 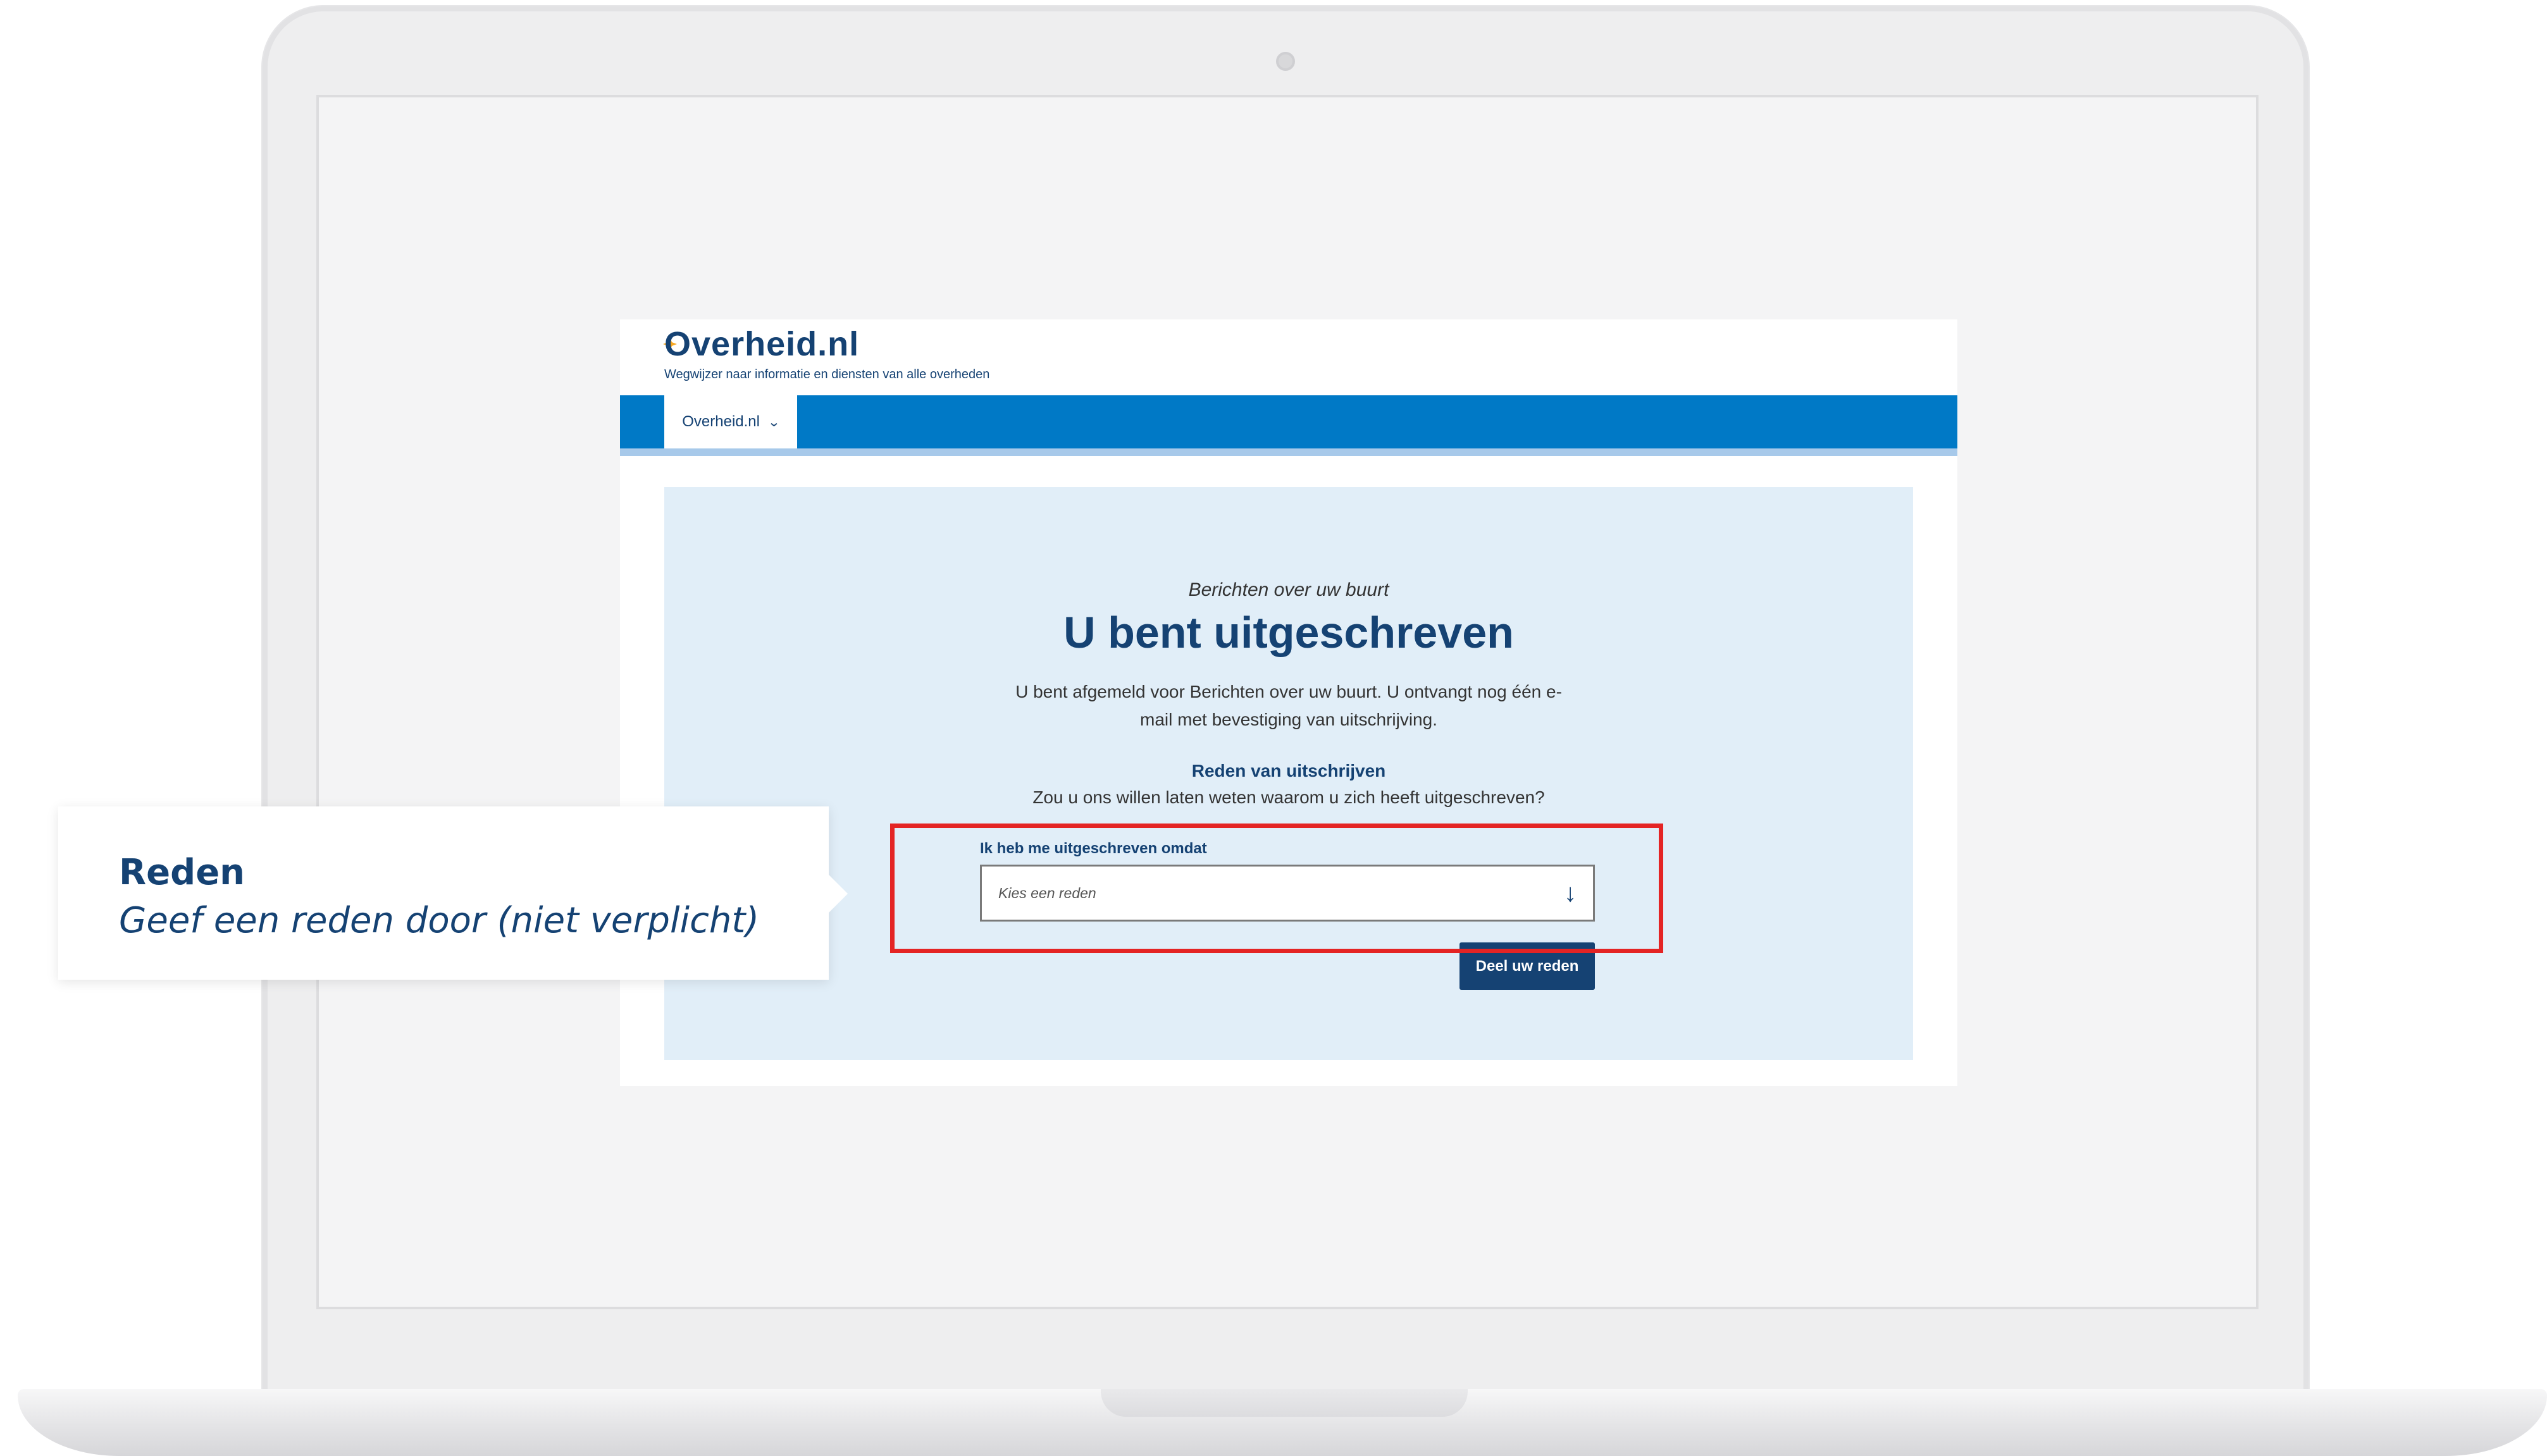 What do you see at coordinates (182, 872) in the screenshot?
I see `callout-title: Reden` at bounding box center [182, 872].